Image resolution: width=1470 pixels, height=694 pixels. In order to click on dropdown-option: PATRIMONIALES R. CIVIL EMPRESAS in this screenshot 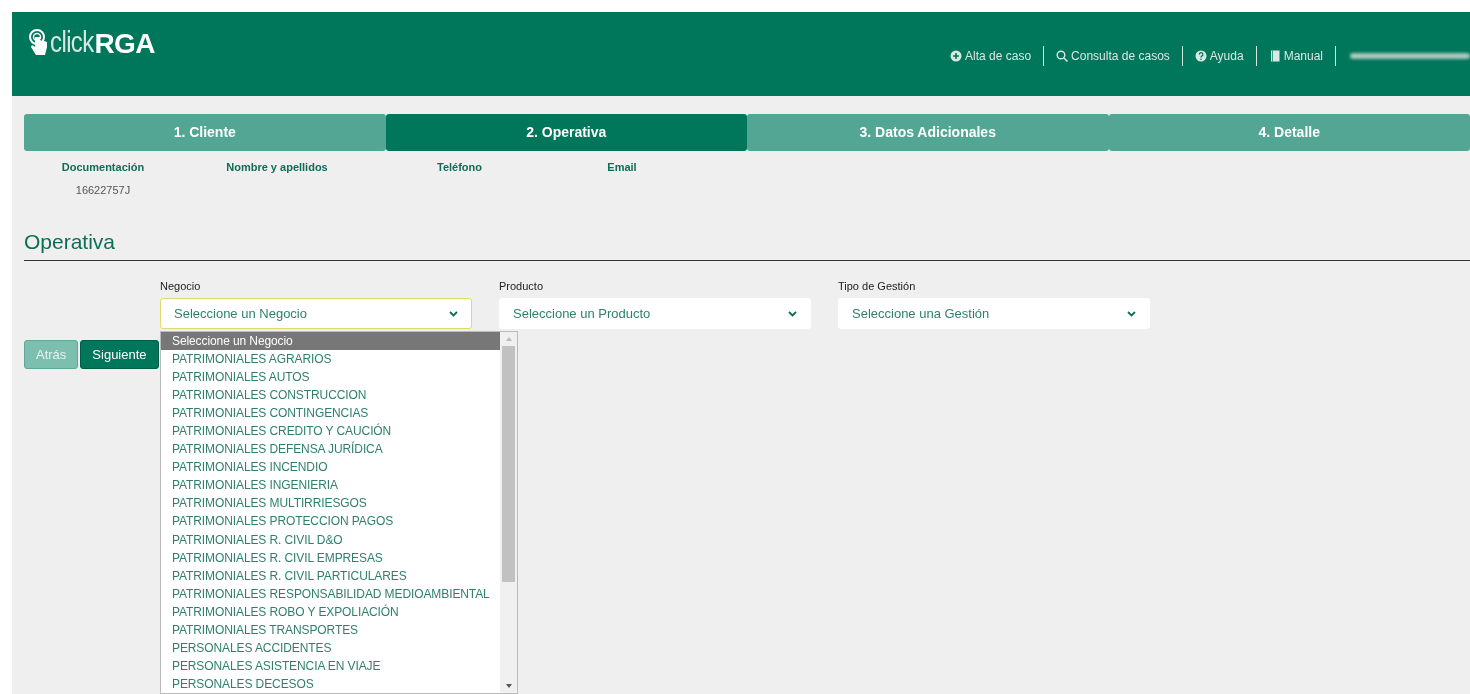, I will do `click(330, 557)`.